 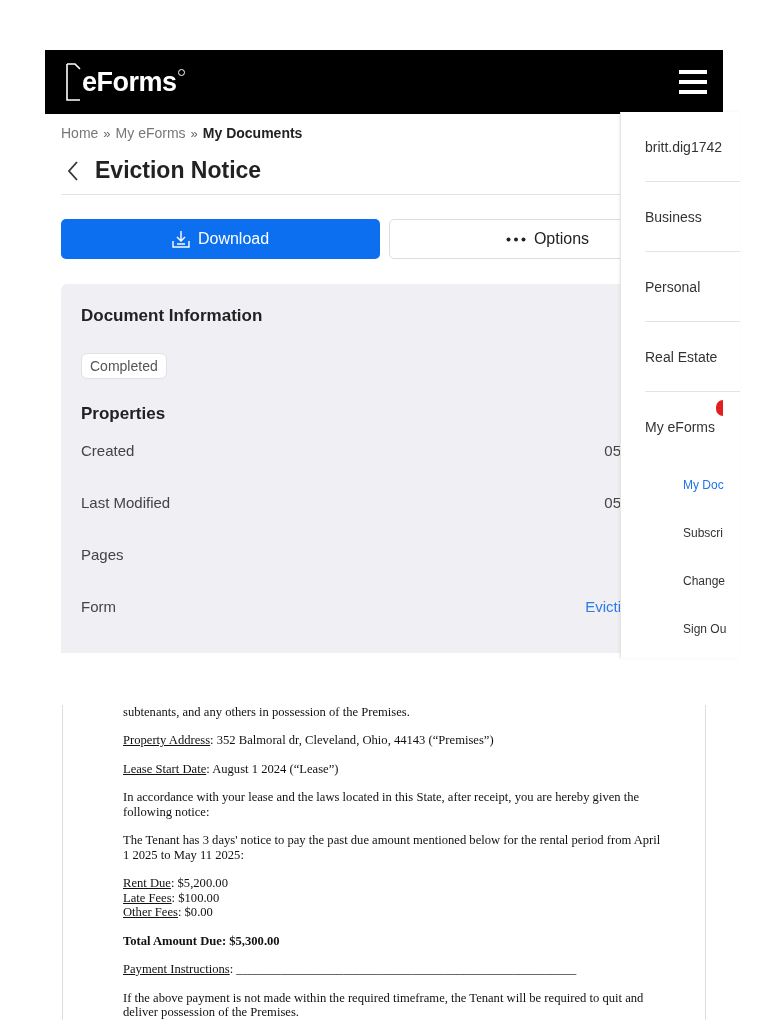 What do you see at coordinates (172, 898) in the screenshot?
I see `fee-line: Late Fees: $100.00` at bounding box center [172, 898].